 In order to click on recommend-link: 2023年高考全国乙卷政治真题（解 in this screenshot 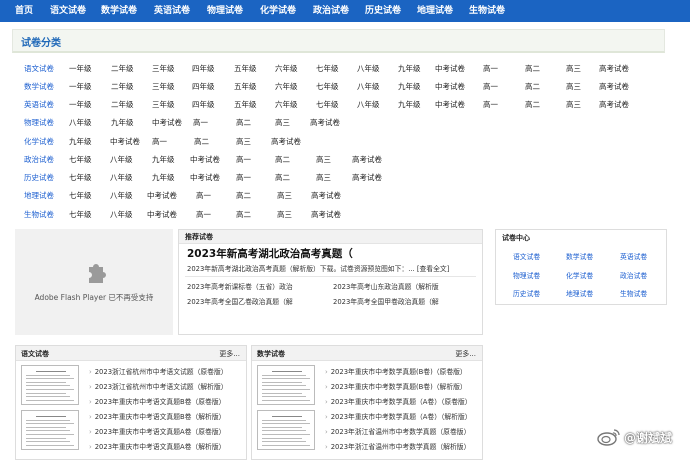, I will do `click(240, 301)`.